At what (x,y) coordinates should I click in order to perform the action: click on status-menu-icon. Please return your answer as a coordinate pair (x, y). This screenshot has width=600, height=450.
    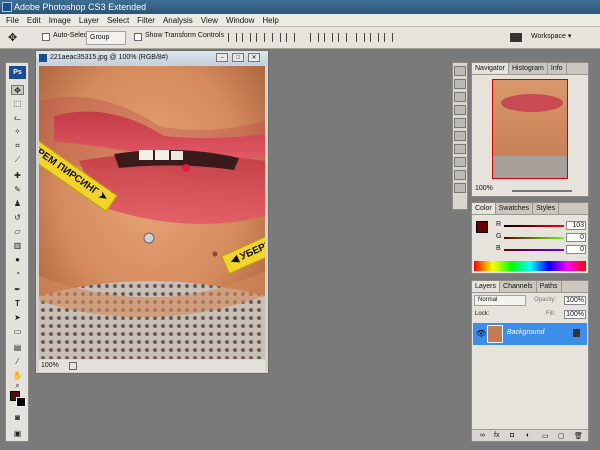
    Looking at the image, I should click on (73, 366).